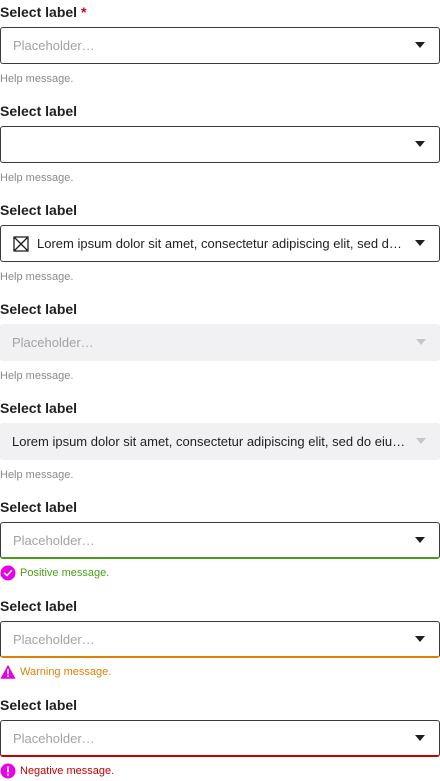 The height and width of the screenshot is (781, 440). Describe the element at coordinates (66, 672) in the screenshot. I see `message-text: Warning message.` at that location.